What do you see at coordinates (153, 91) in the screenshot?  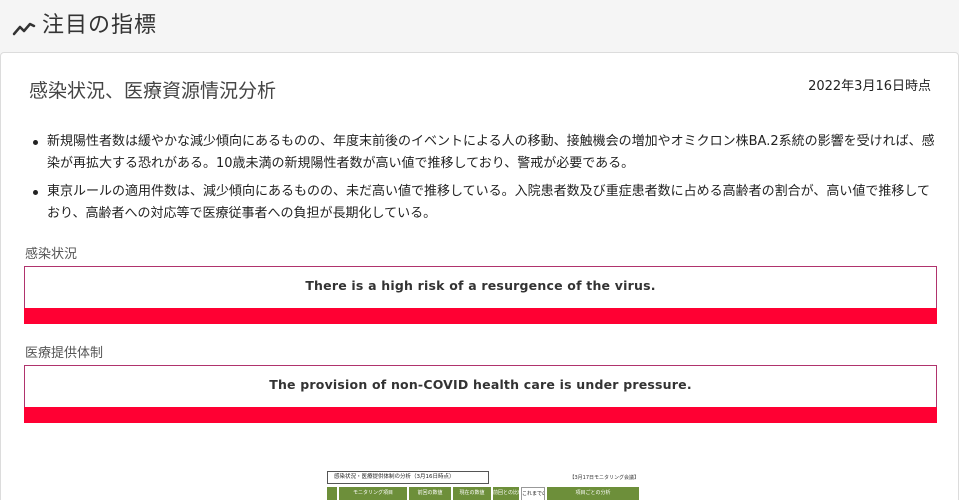 I see `section-title: 感染状況、医療資源情況分析` at bounding box center [153, 91].